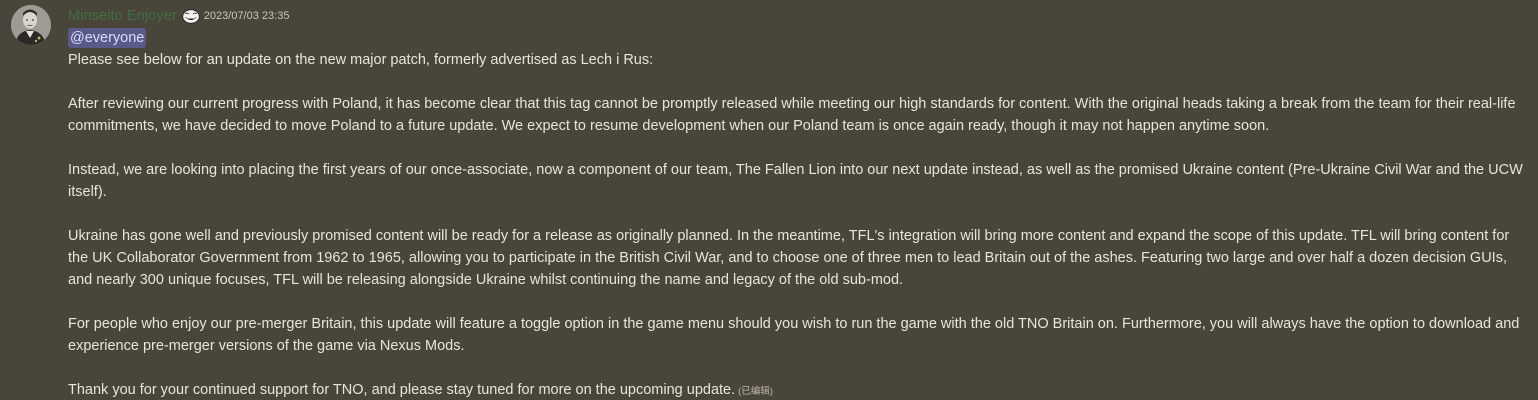 The width and height of the screenshot is (1538, 400). Describe the element at coordinates (191, 16) in the screenshot. I see `trollface-icon` at that location.